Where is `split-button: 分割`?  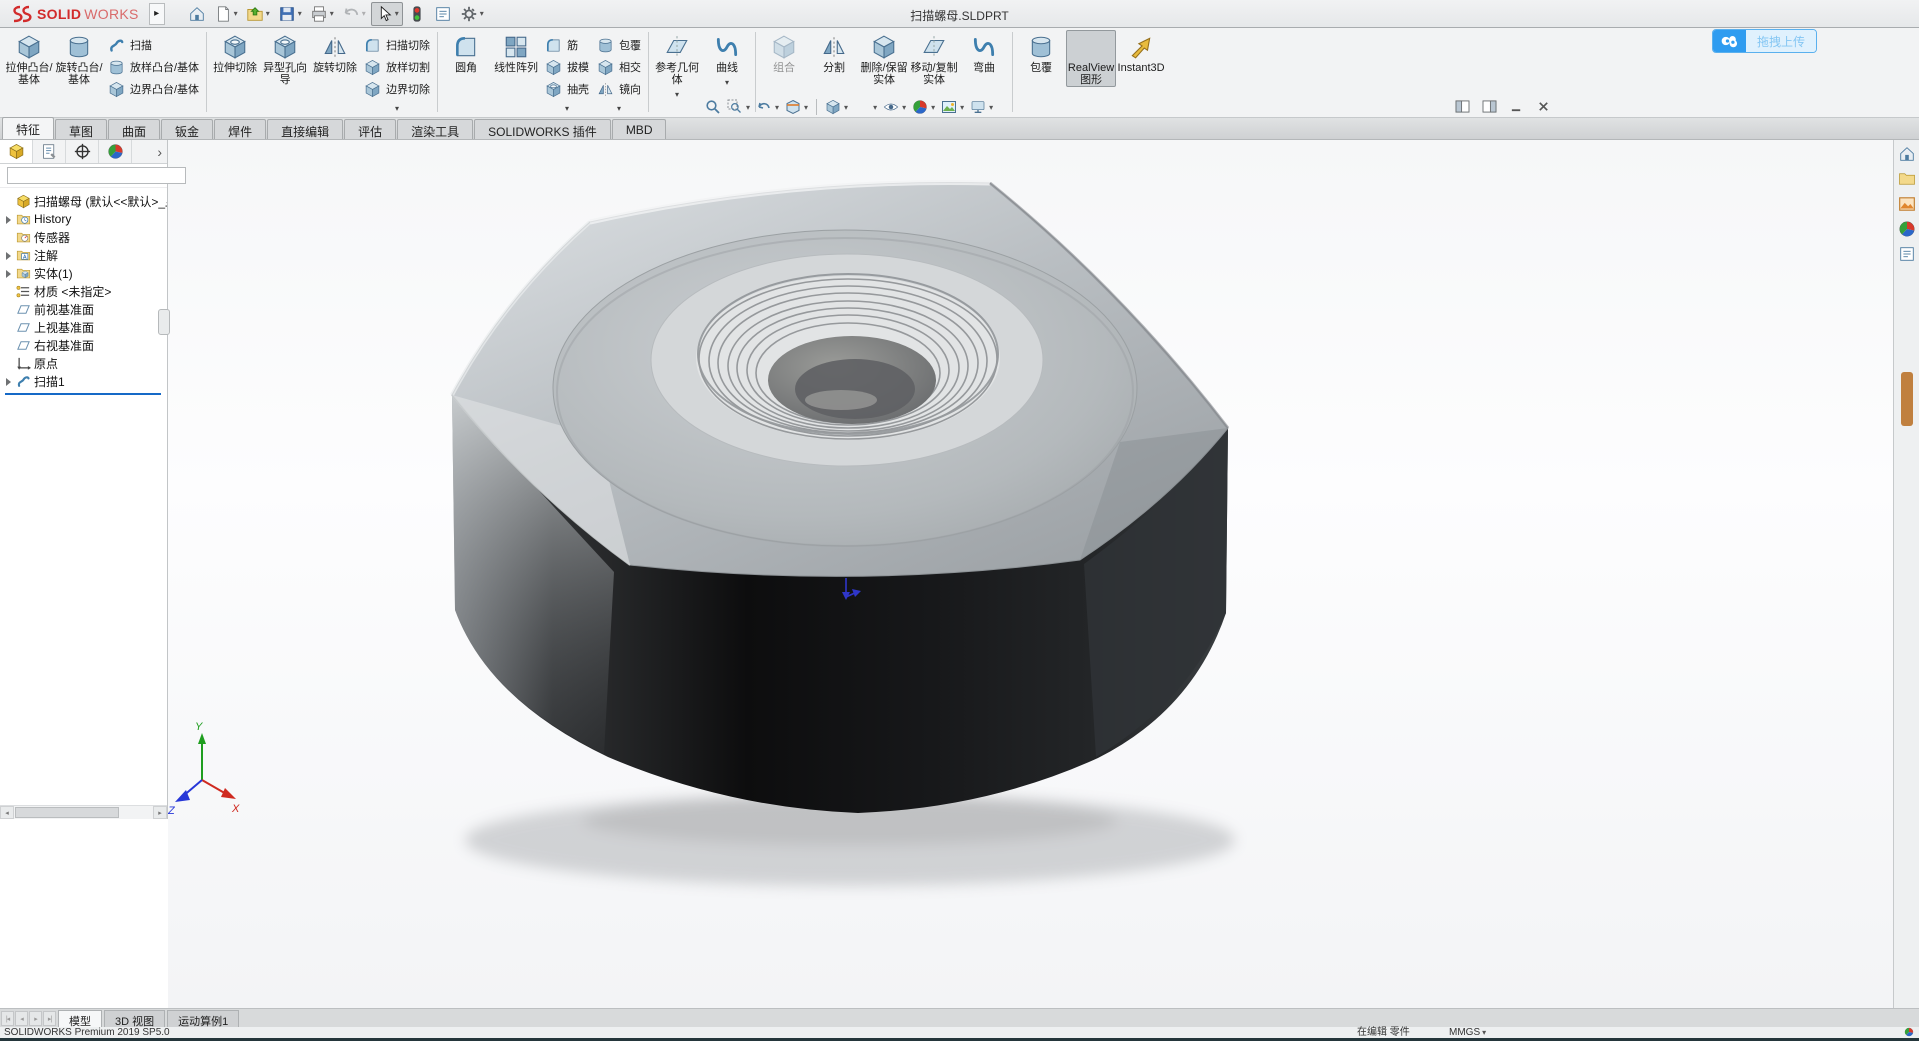 split-button: 分割 is located at coordinates (834, 52).